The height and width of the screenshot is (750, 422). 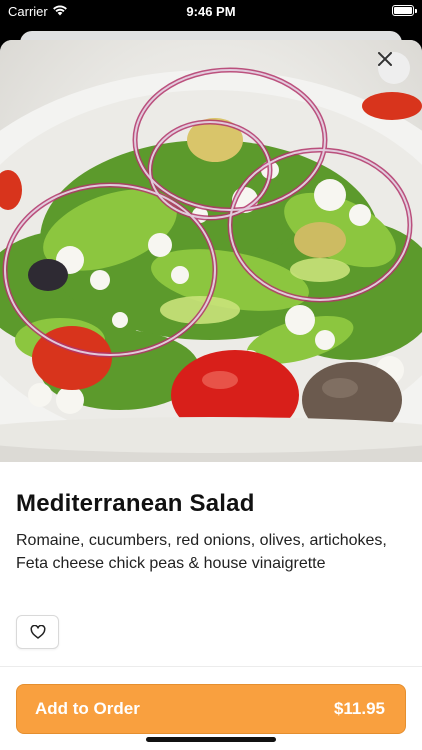 What do you see at coordinates (385, 59) in the screenshot?
I see `close-icon` at bounding box center [385, 59].